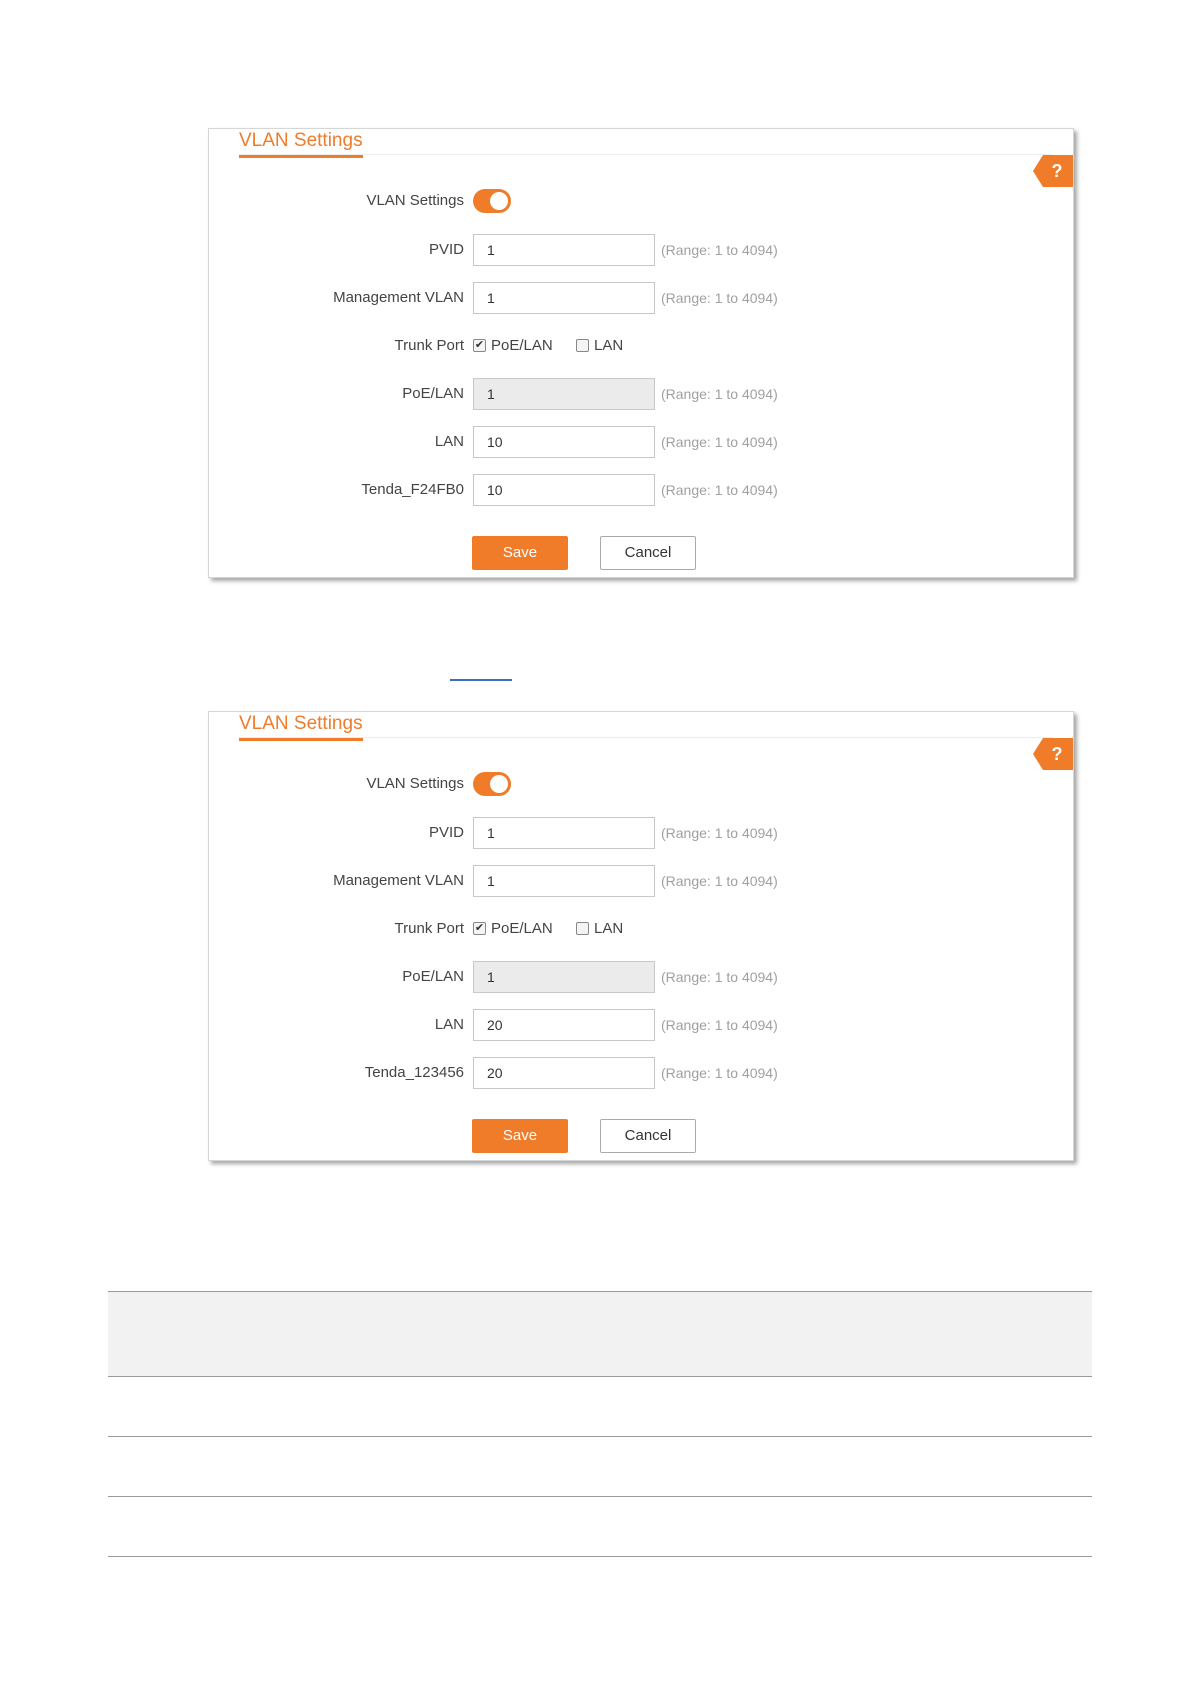 This screenshot has width=1191, height=1684. What do you see at coordinates (481, 680) in the screenshot?
I see `link-underline` at bounding box center [481, 680].